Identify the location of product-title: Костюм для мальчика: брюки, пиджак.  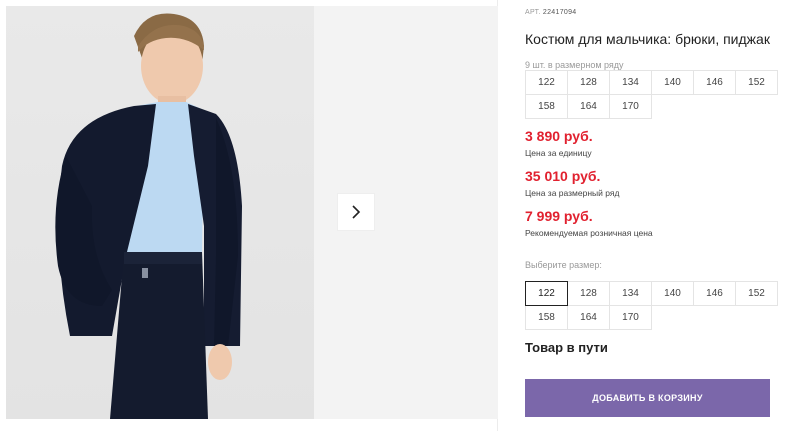
(647, 39).